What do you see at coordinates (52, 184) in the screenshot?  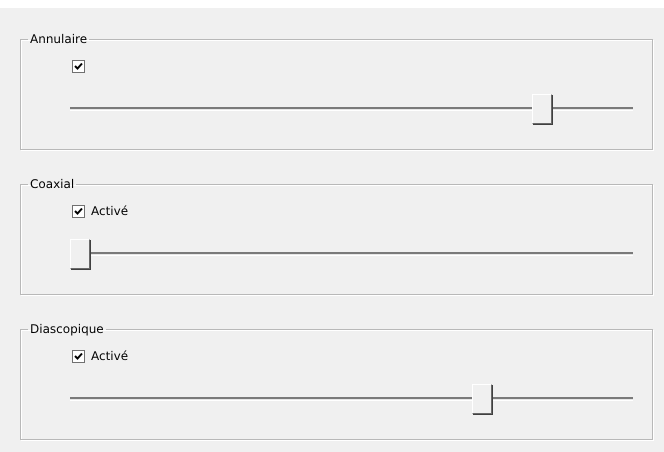 I see `group-title: Coaxial` at bounding box center [52, 184].